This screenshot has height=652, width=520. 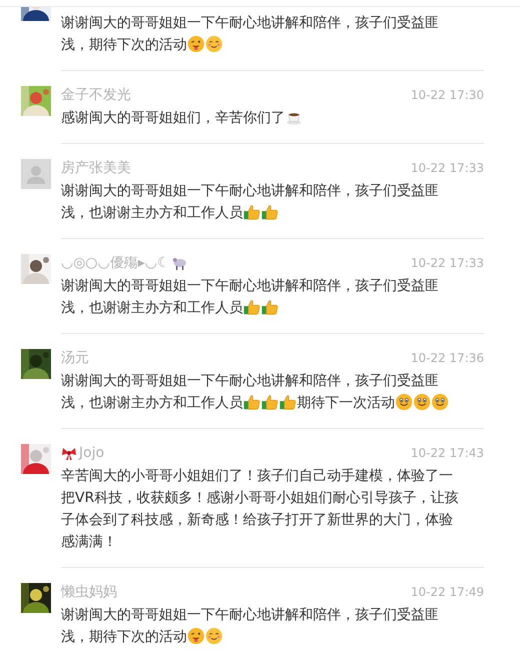 I want to click on user-name: 汤元, so click(x=75, y=358).